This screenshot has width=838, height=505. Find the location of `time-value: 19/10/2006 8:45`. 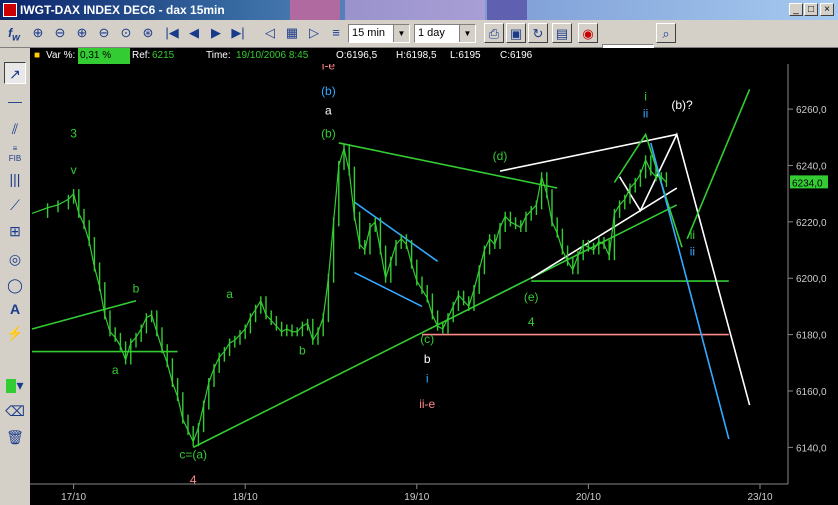

time-value: 19/10/2006 8:45 is located at coordinates (272, 55).